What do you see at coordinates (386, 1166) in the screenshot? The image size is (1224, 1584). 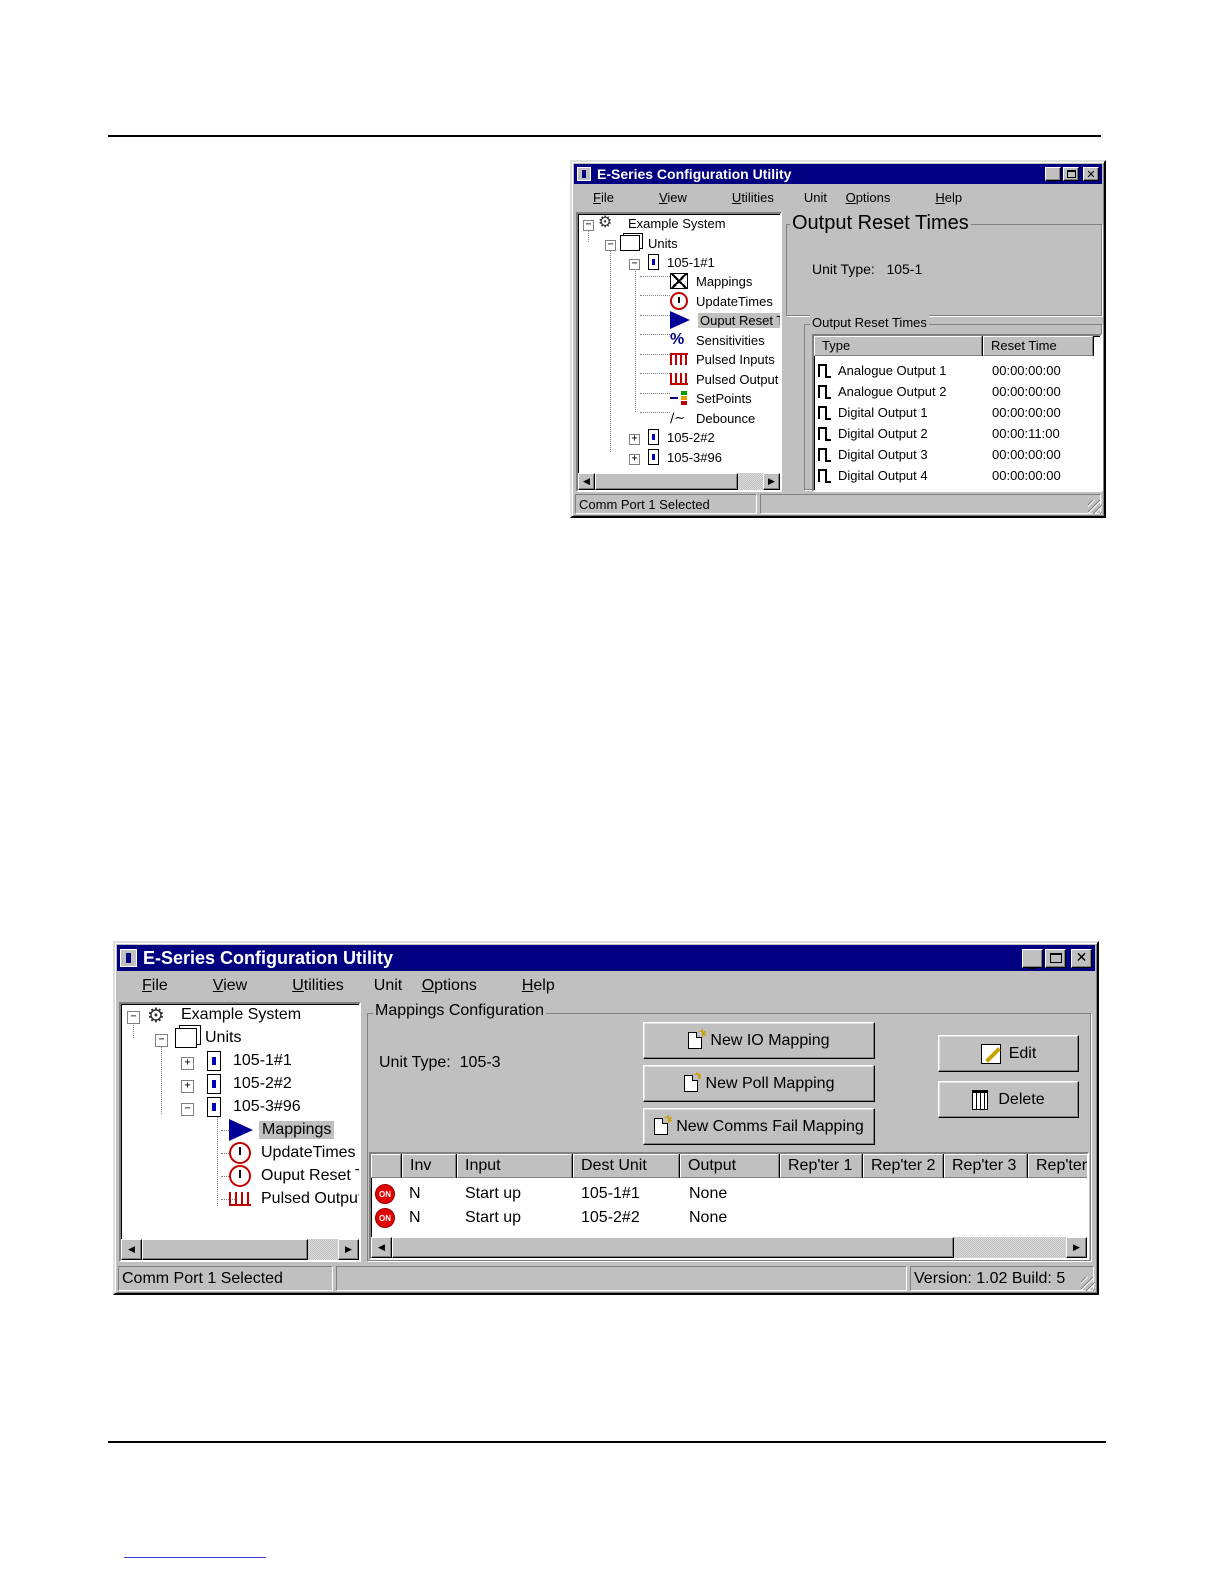 I see `column-header-status` at bounding box center [386, 1166].